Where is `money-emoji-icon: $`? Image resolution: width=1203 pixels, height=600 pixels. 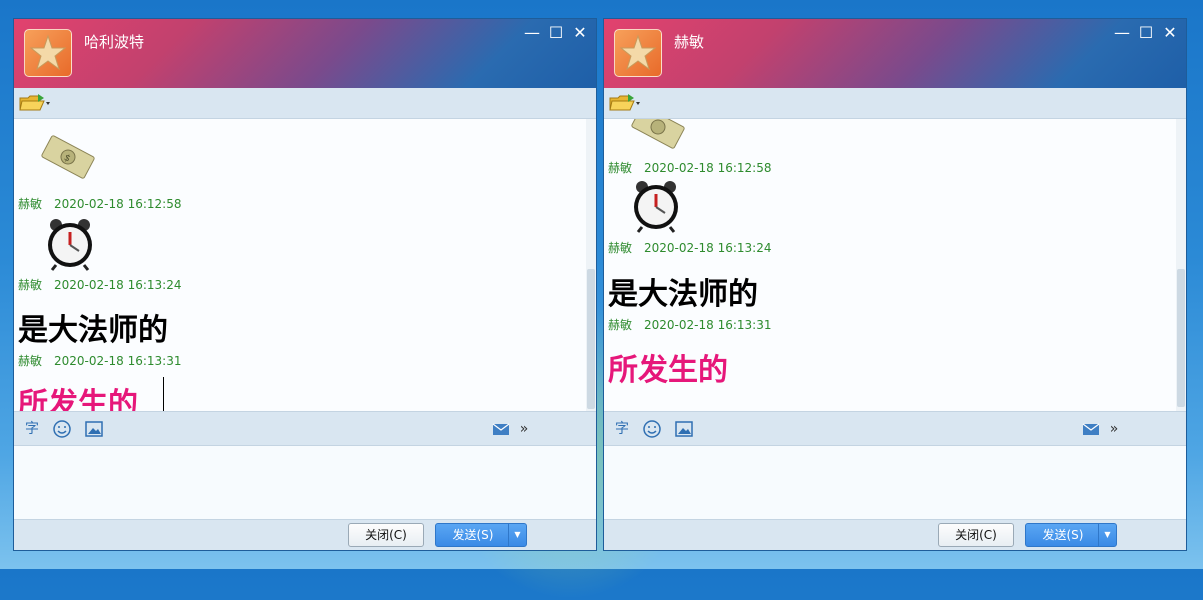 money-emoji-icon: $ is located at coordinates (68, 157).